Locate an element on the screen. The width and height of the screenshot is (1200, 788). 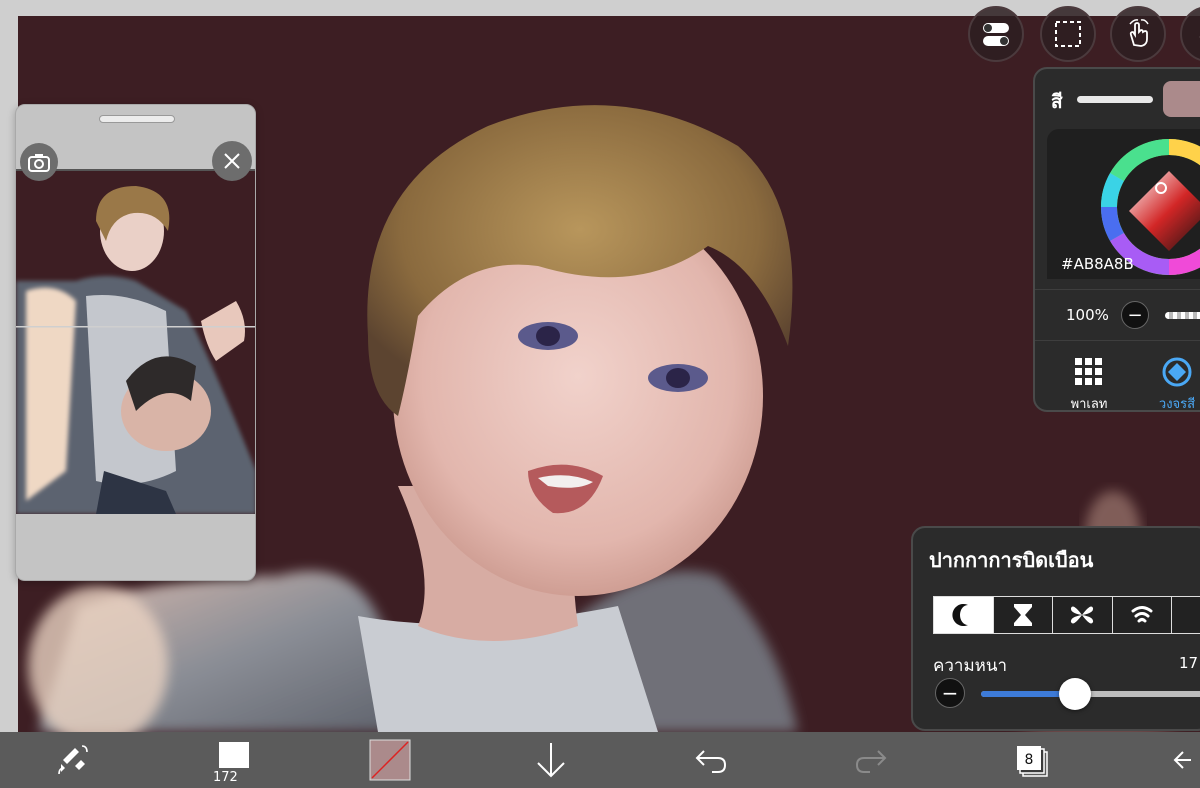
selection-marquee-icon is located at coordinates (1068, 34).